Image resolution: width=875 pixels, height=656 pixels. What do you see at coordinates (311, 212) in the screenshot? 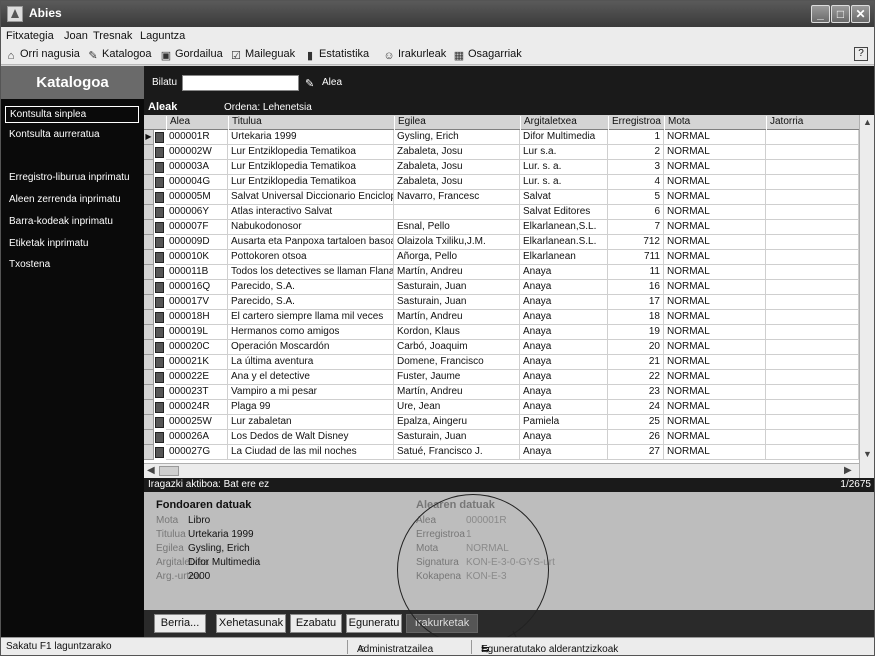
I see `cell-titulua: Atlas interactivo Salvat` at bounding box center [311, 212].